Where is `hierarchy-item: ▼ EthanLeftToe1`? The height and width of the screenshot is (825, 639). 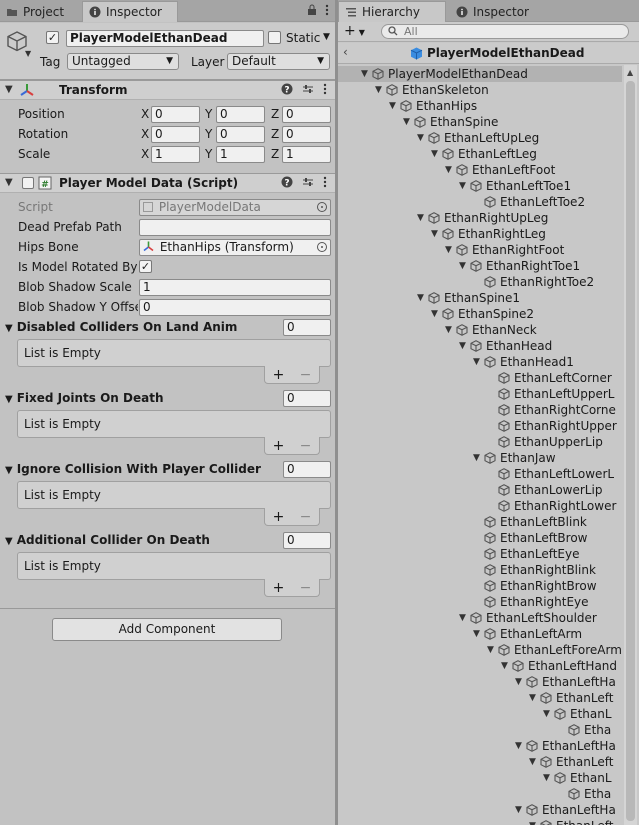 hierarchy-item: ▼ EthanLeftToe1 is located at coordinates (480, 186).